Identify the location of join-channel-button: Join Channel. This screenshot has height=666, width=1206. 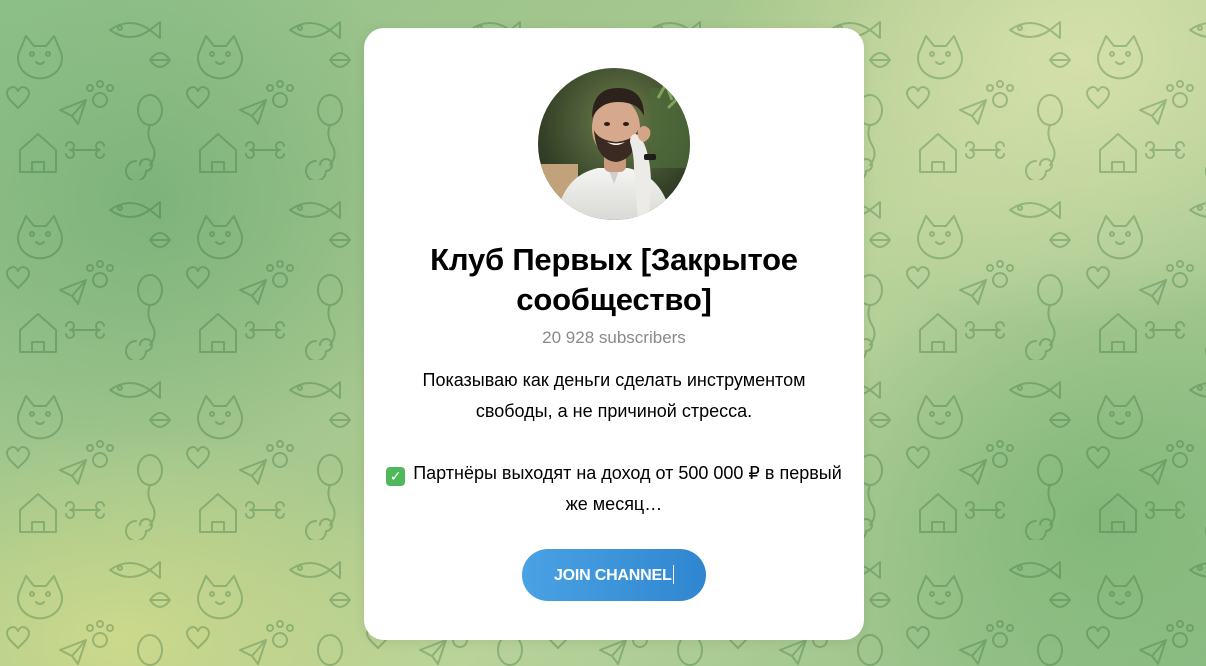
(614, 575).